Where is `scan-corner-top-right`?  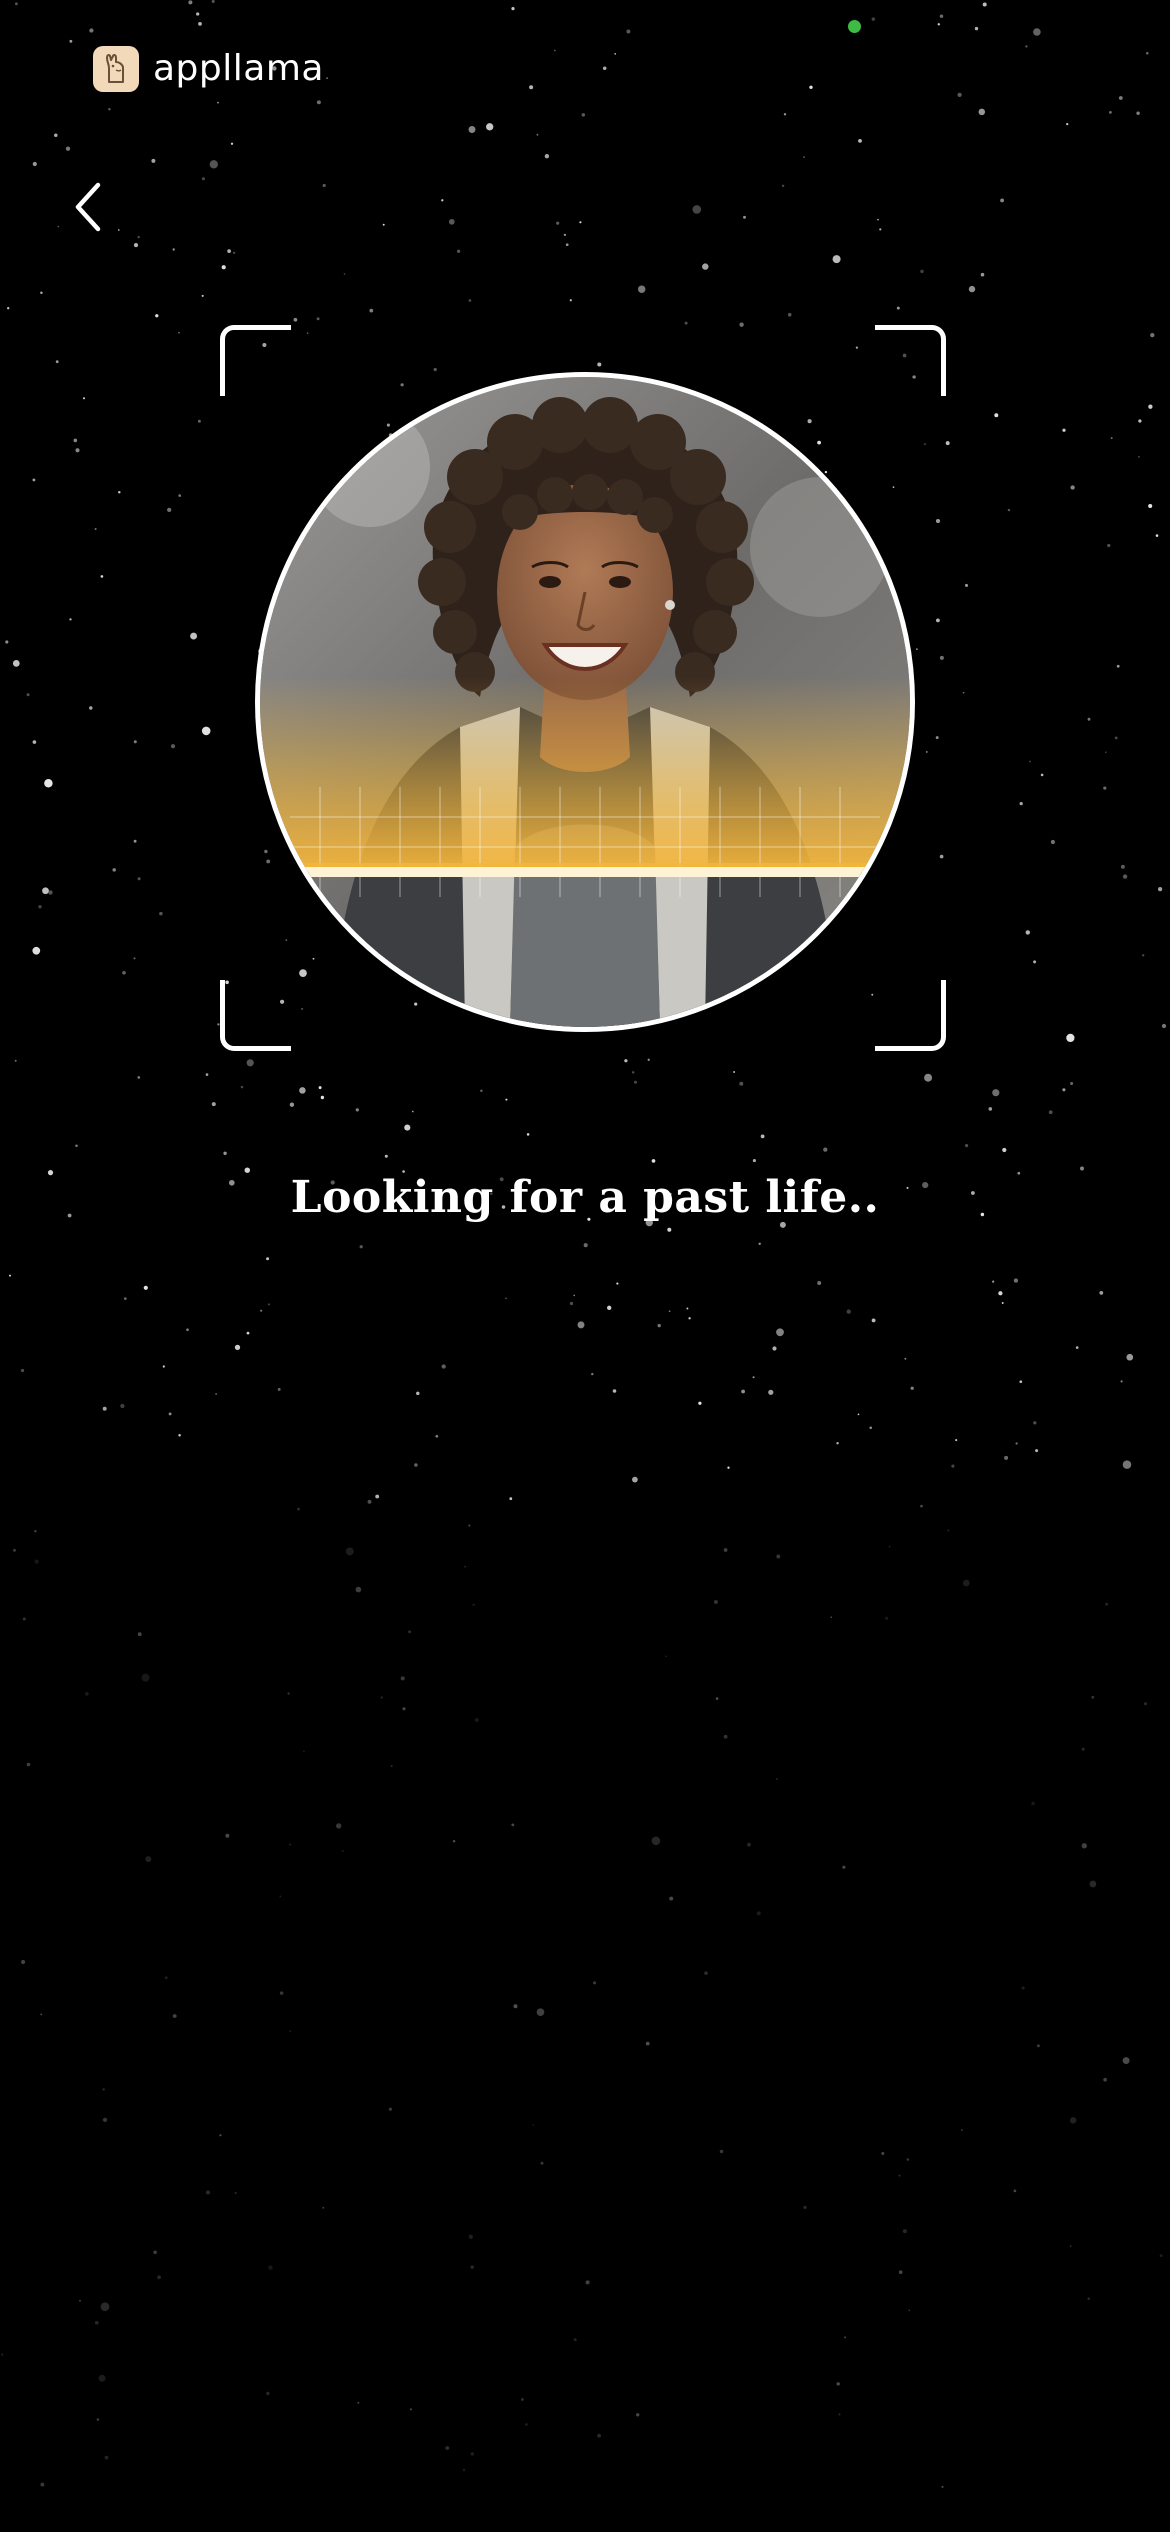 scan-corner-top-right is located at coordinates (910, 360).